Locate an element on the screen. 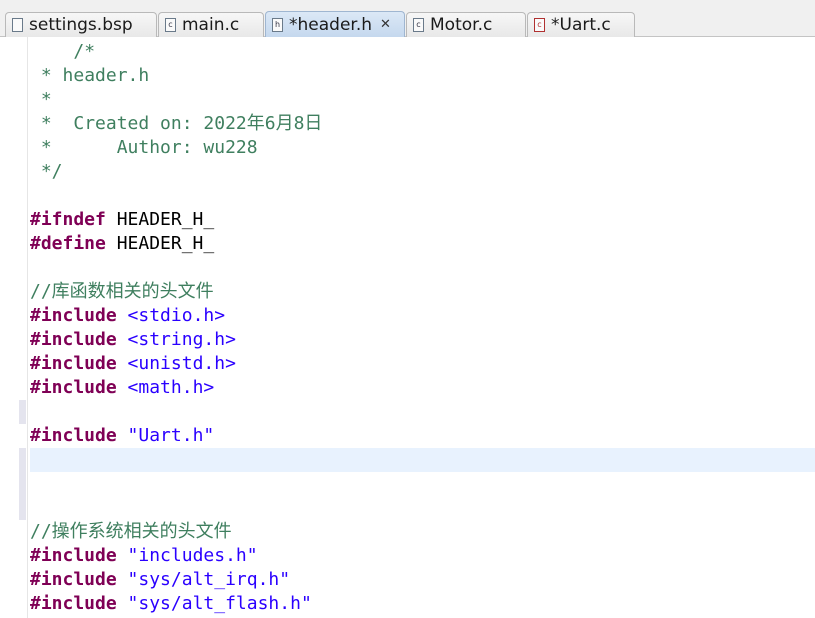 This screenshot has height=618, width=815. c-source-error-icon: c is located at coordinates (539, 25).